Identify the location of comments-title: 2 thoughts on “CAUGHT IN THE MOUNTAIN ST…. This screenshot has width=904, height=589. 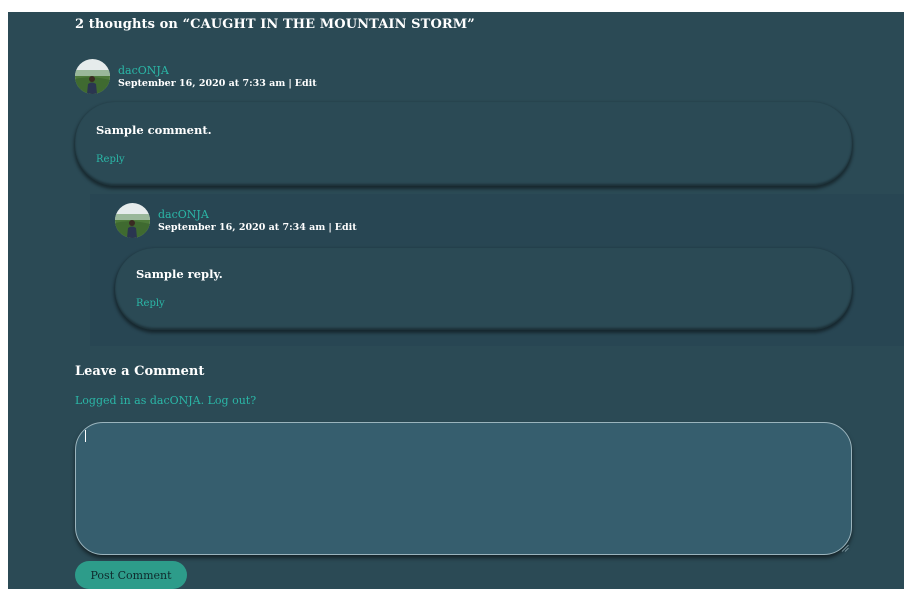
(275, 24).